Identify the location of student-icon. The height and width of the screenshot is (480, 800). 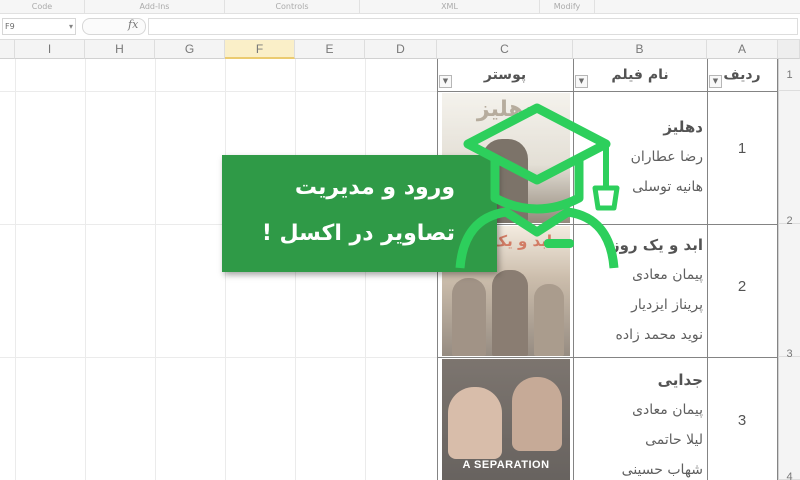
(537, 186).